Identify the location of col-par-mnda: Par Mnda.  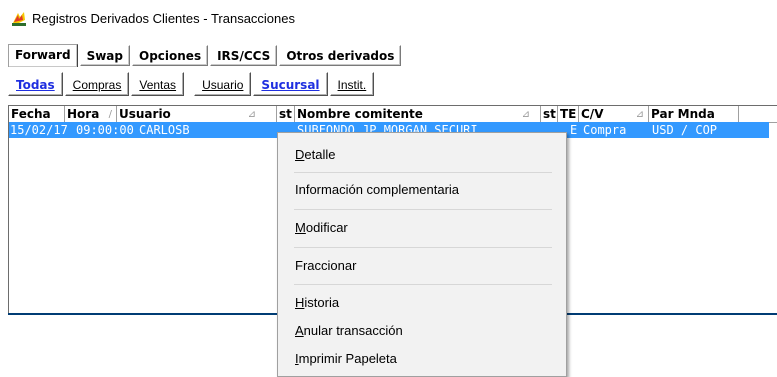
(694, 114).